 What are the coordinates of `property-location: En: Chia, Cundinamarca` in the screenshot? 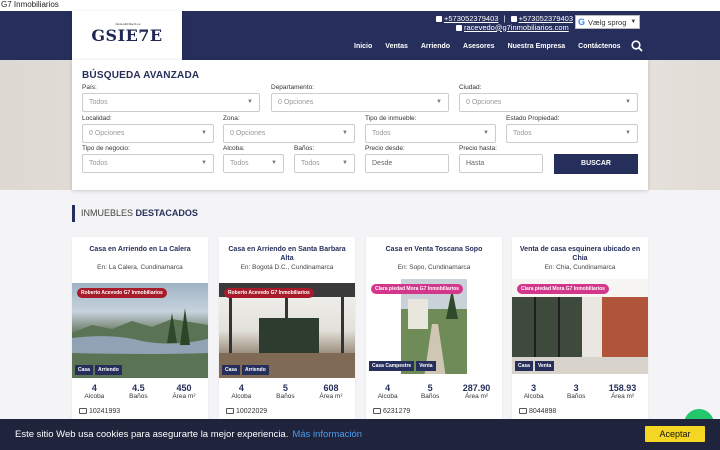 It's located at (580, 267).